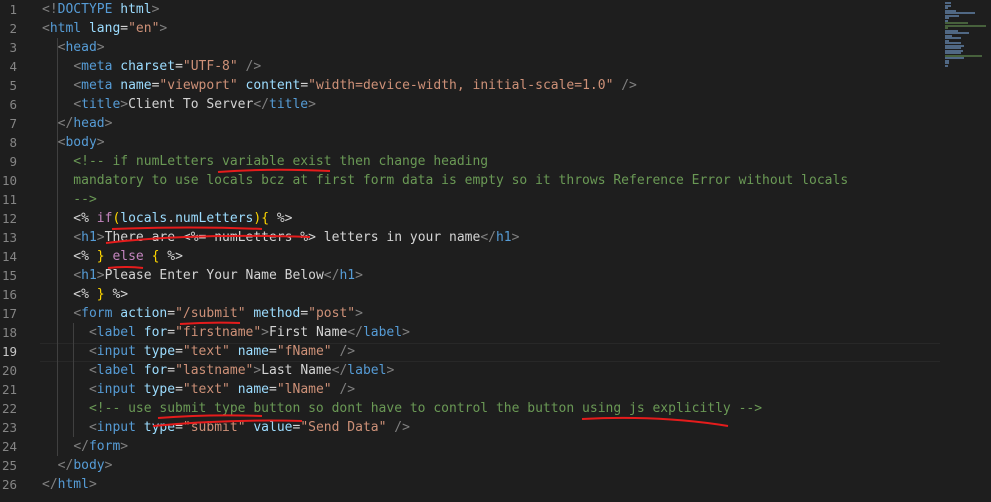 This screenshot has height=502, width=991. Describe the element at coordinates (8, 294) in the screenshot. I see `line-number: 16` at that location.